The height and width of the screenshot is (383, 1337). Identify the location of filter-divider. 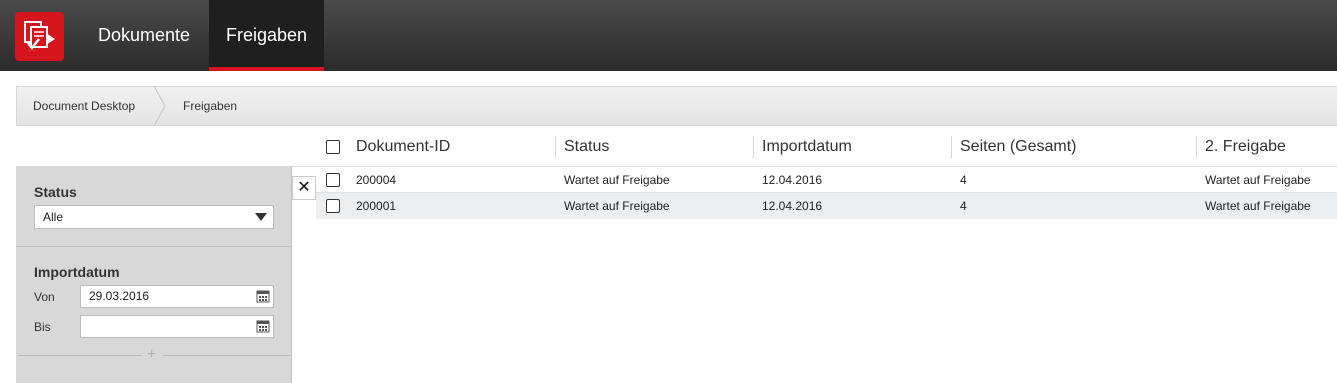
(154, 246).